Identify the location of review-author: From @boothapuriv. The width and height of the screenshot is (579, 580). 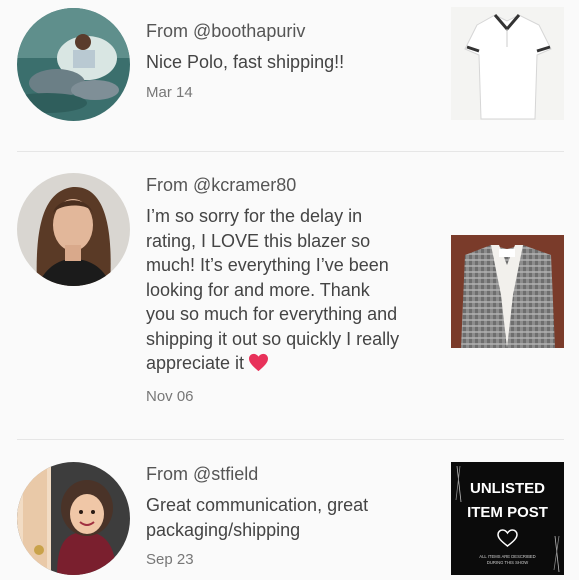
(288, 31).